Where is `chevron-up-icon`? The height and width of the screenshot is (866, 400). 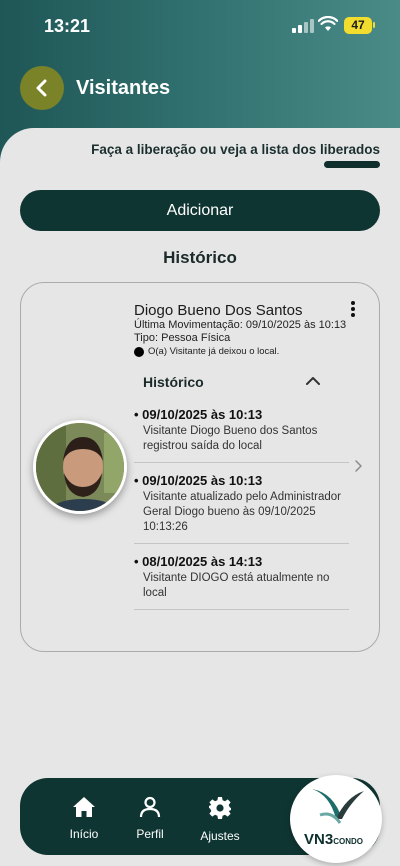
chevron-up-icon is located at coordinates (313, 383).